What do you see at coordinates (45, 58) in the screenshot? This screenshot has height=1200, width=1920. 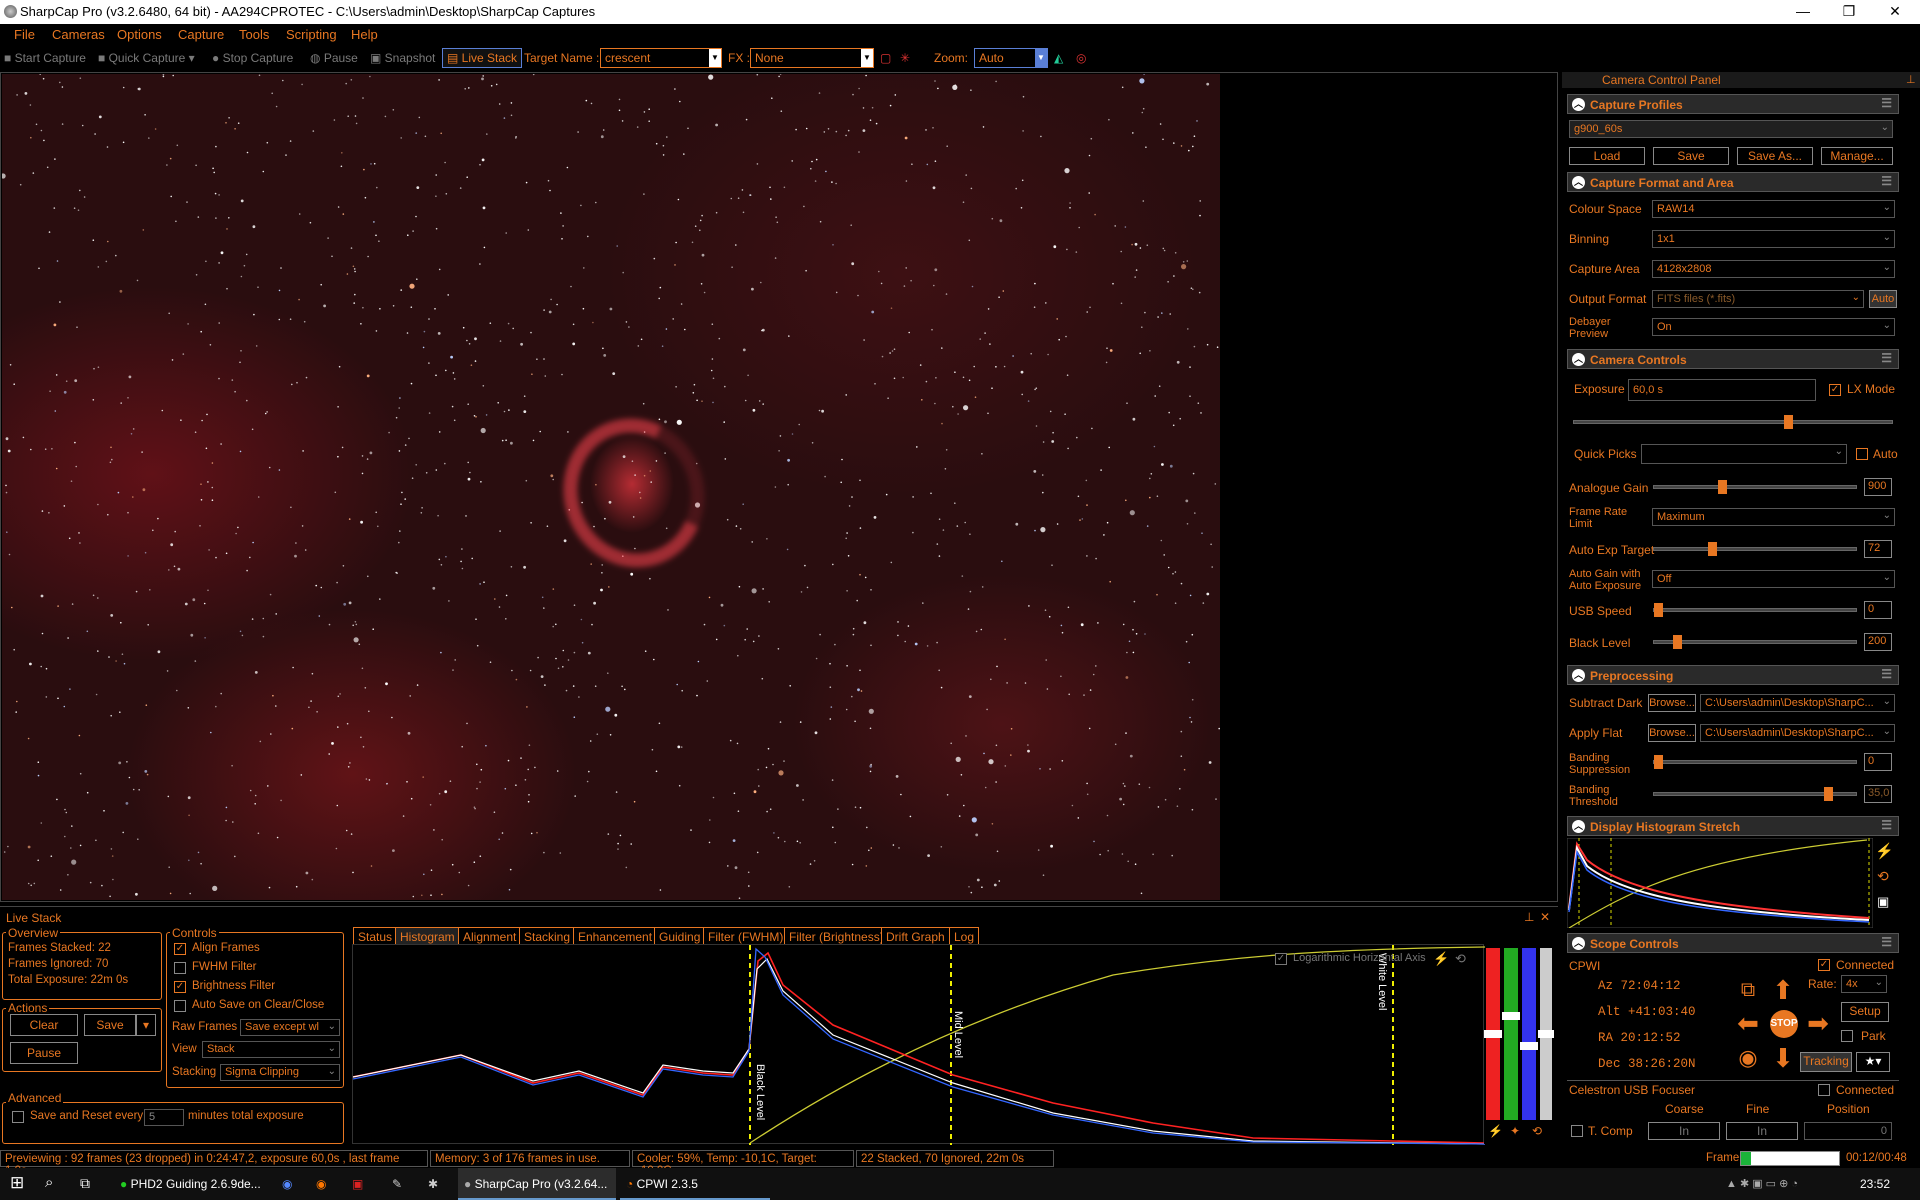 I see `start-capture-button: ■ Start Capture` at bounding box center [45, 58].